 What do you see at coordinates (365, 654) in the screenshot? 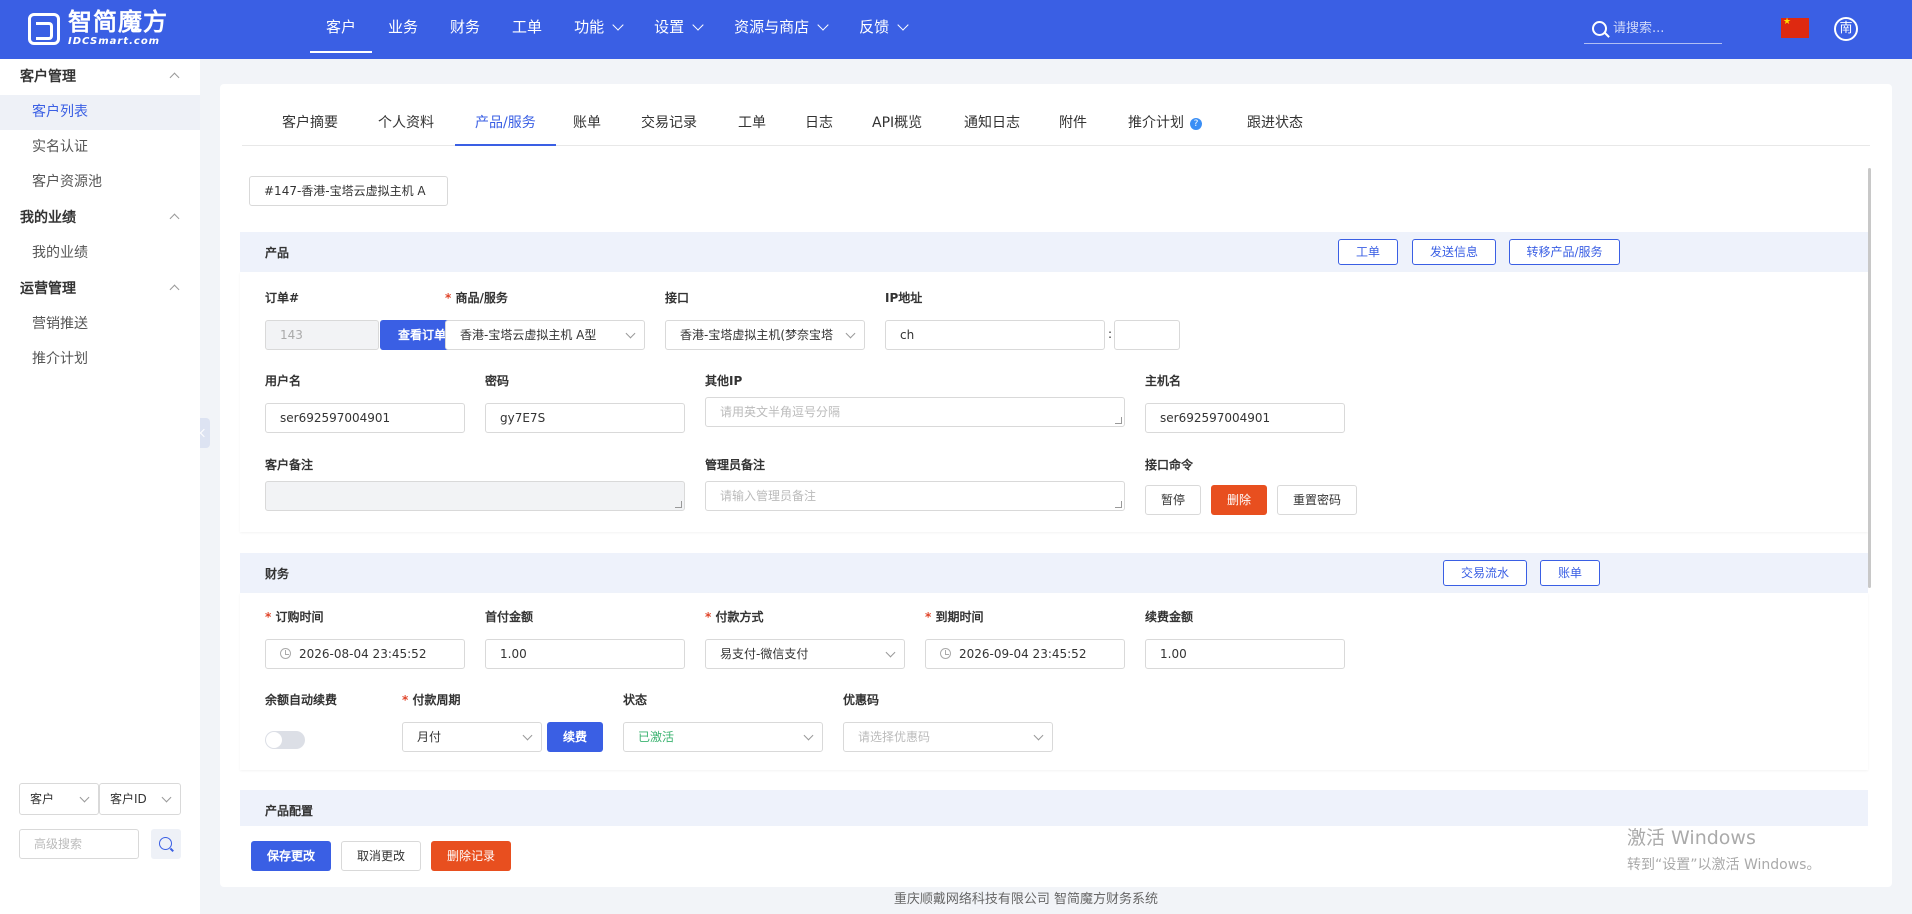
I see `order-time-picker: 2026-08-04 23:45:52` at bounding box center [365, 654].